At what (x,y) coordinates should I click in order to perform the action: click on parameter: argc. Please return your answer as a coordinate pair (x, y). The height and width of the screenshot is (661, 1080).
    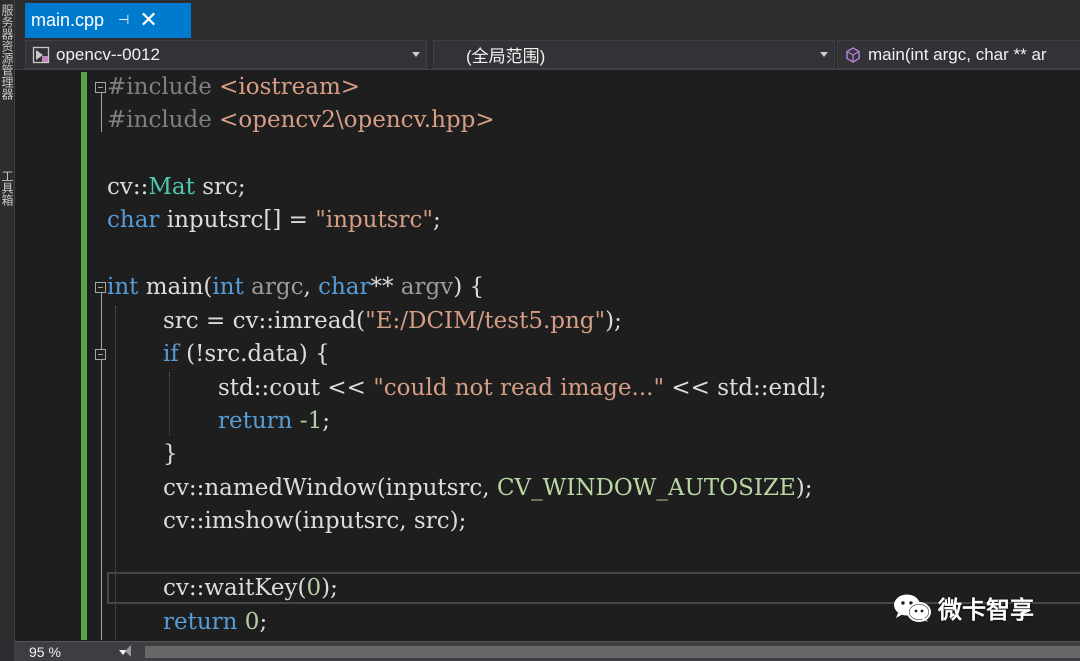
    Looking at the image, I should click on (277, 287).